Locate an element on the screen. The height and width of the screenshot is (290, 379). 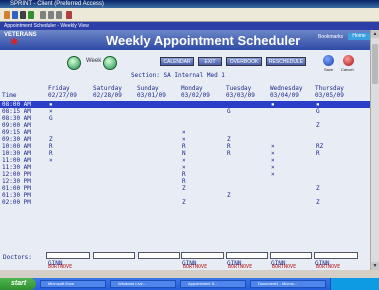
bookmarks-link: Bookmarks is located at coordinates (330, 37).